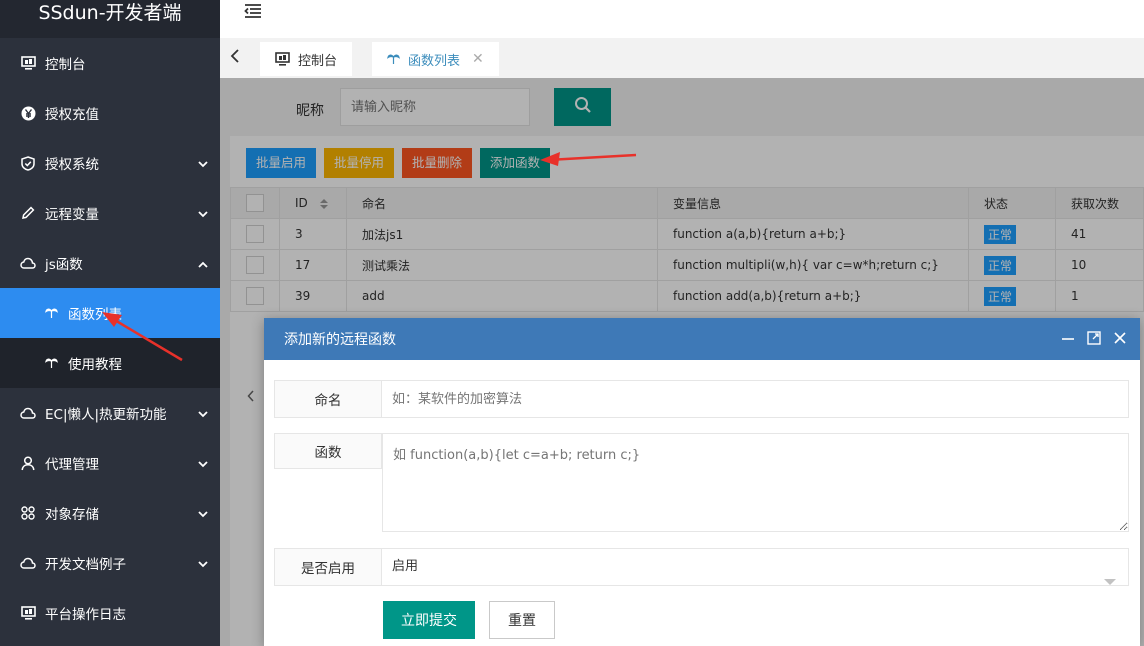 The height and width of the screenshot is (646, 1144). I want to click on tab-function-list: 函数列表 ✕, so click(435, 59).